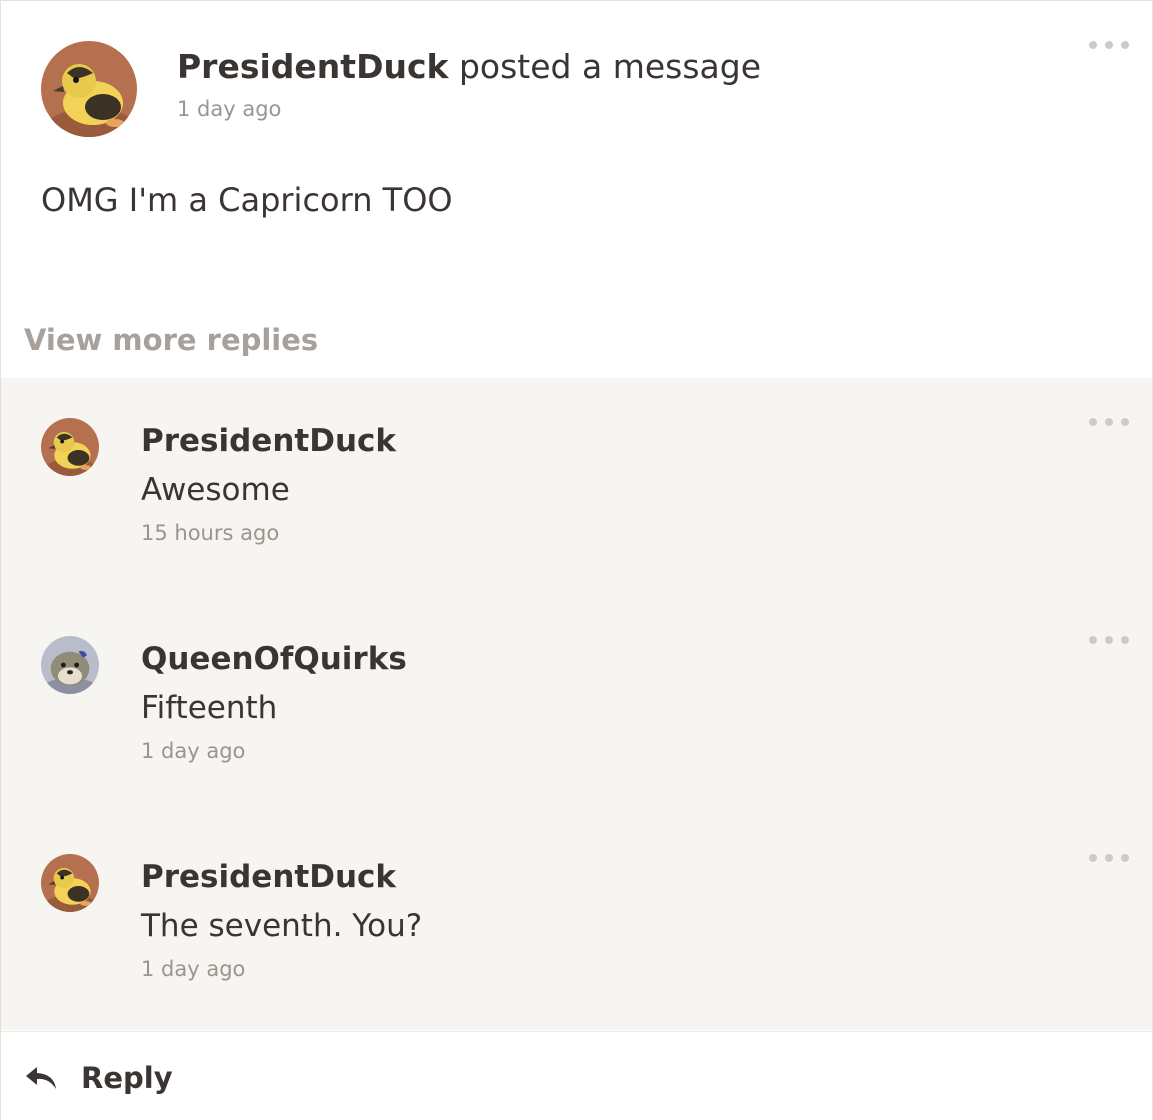 The image size is (1153, 1120). I want to click on post-timestamp: 1 day ago, so click(229, 109).